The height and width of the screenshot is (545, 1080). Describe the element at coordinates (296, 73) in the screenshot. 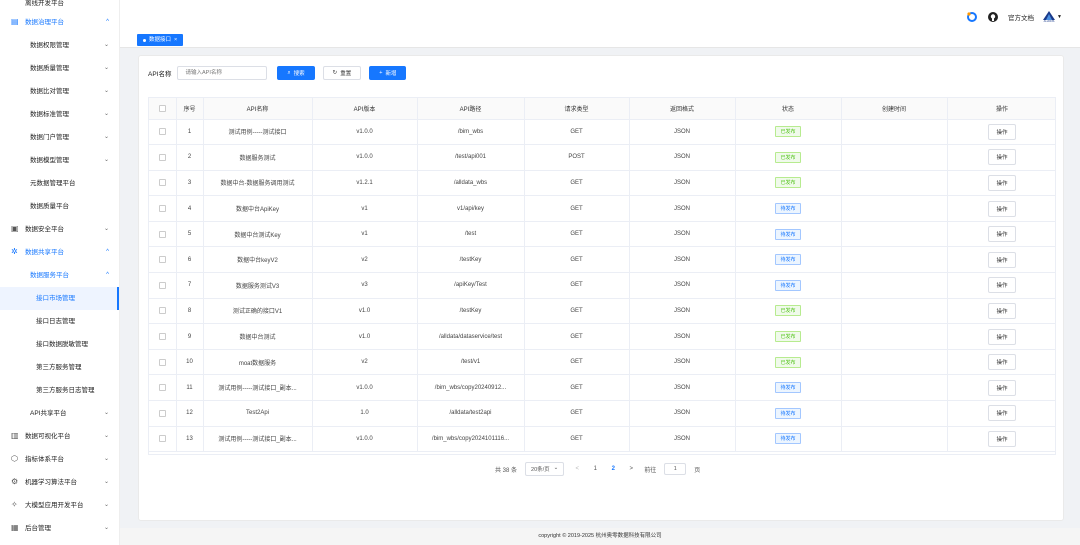

I see `search-button: ⌕ 搜索` at that location.